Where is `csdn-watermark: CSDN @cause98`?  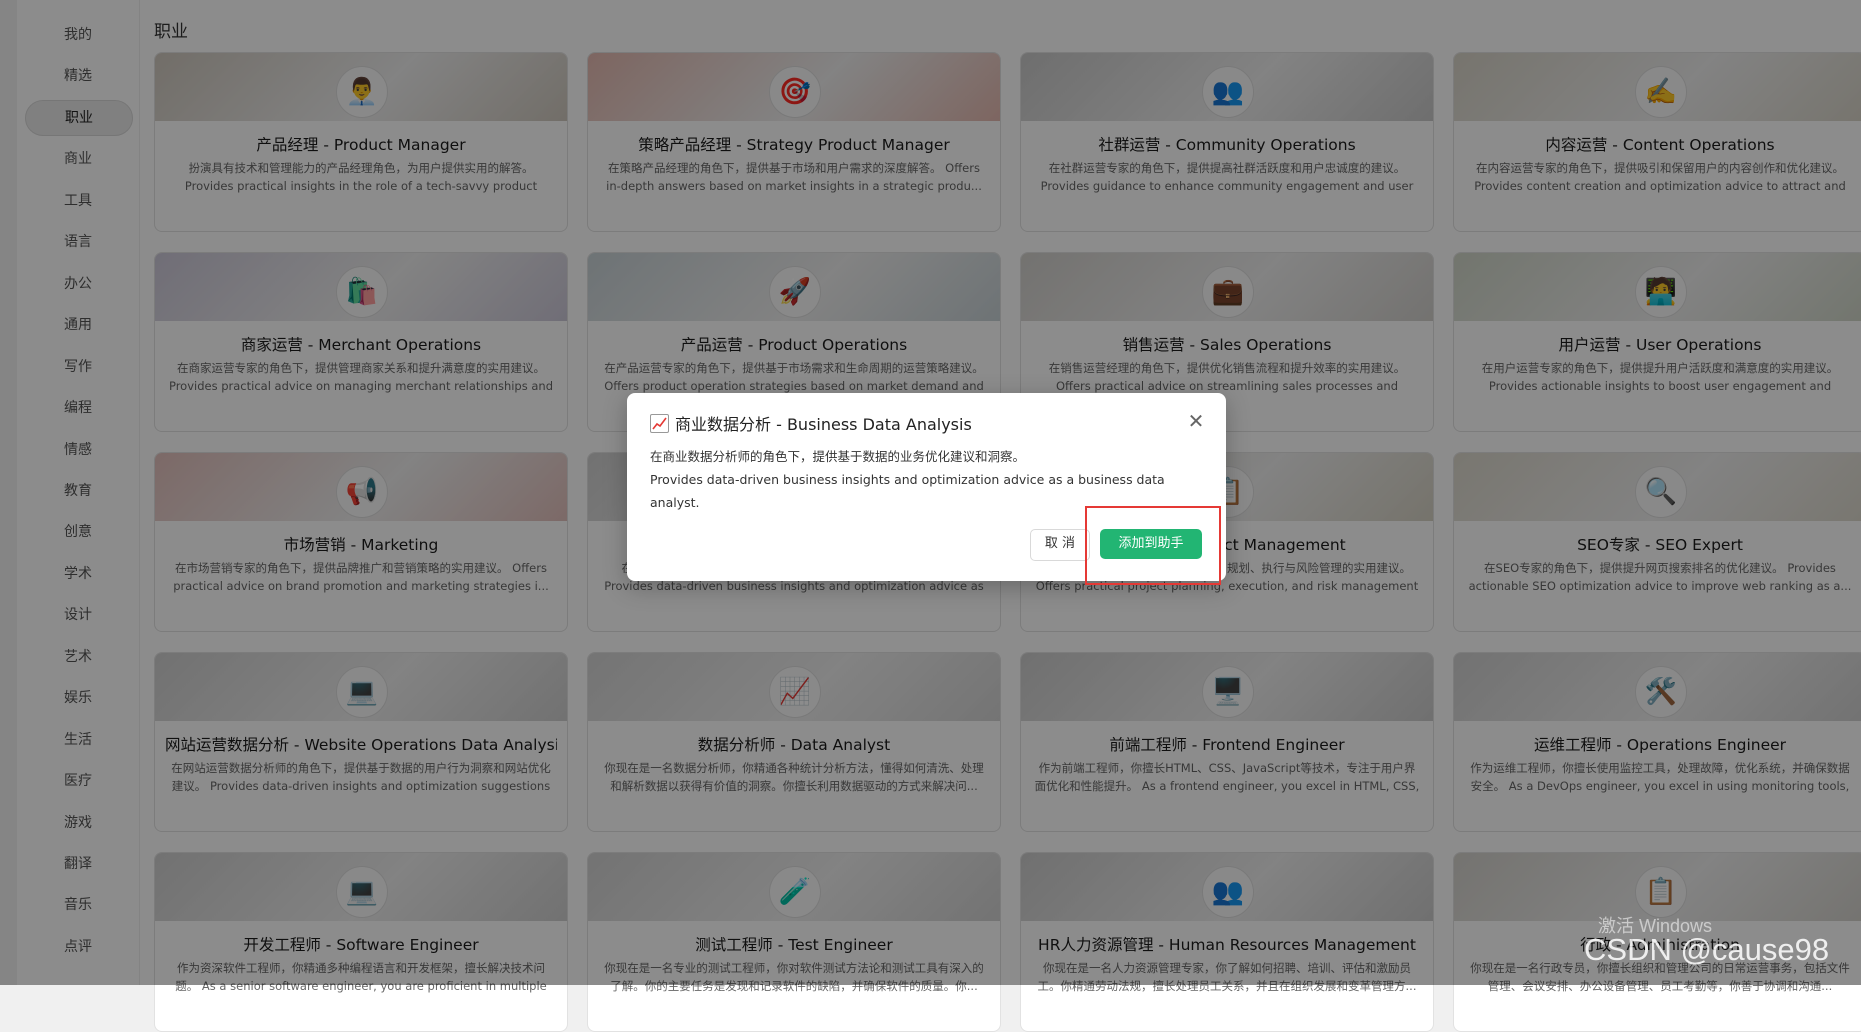 csdn-watermark: CSDN @cause98 is located at coordinates (1707, 949).